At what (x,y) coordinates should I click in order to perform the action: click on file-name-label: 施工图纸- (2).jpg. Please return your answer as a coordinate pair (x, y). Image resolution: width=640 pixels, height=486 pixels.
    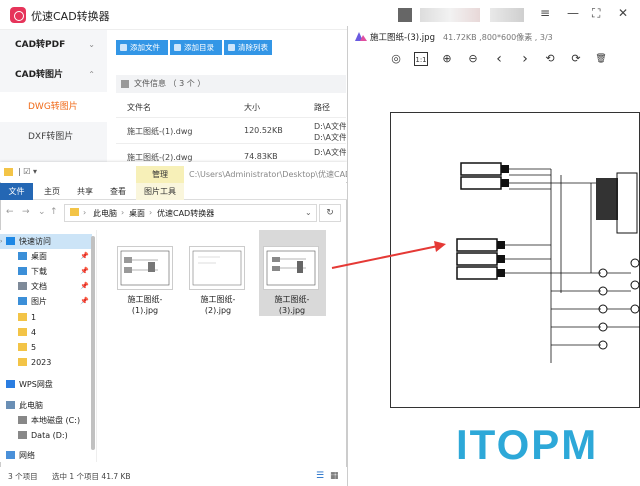
    Looking at the image, I should click on (218, 305).